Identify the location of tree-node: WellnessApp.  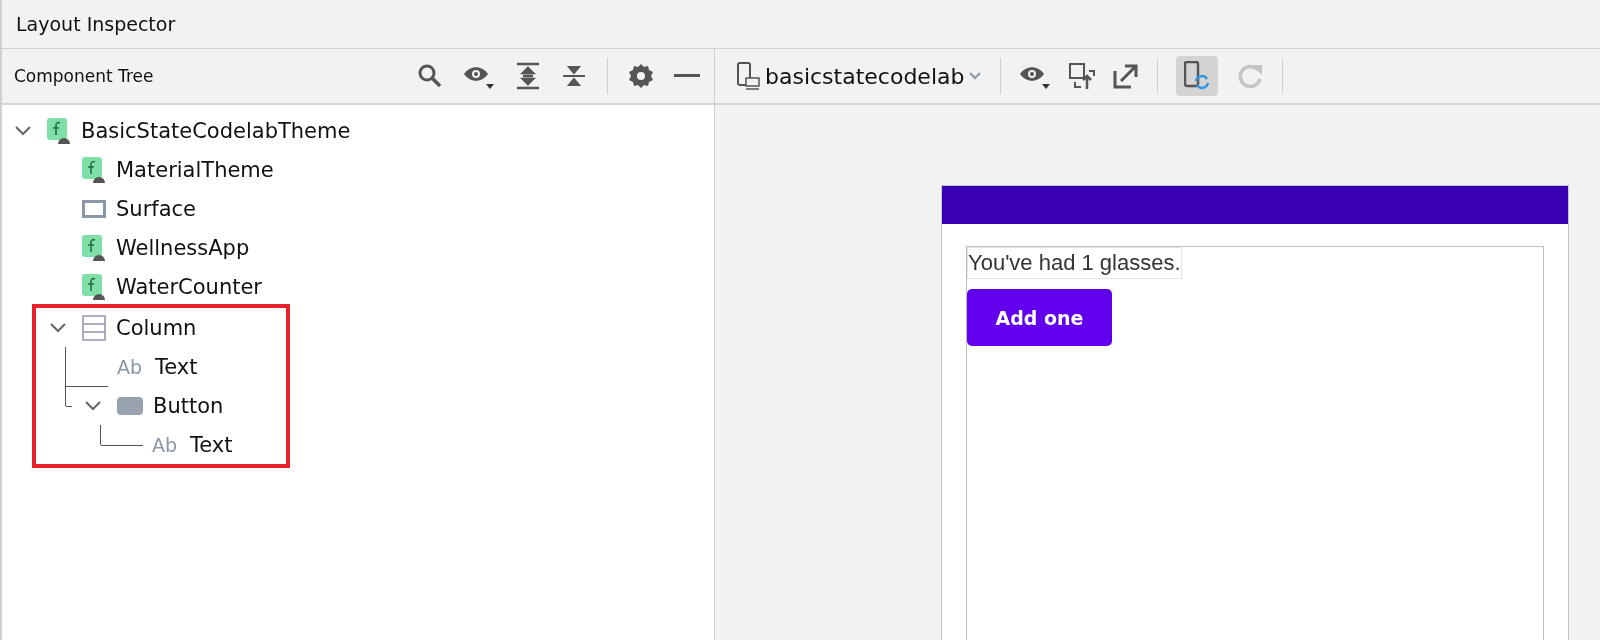
(183, 247).